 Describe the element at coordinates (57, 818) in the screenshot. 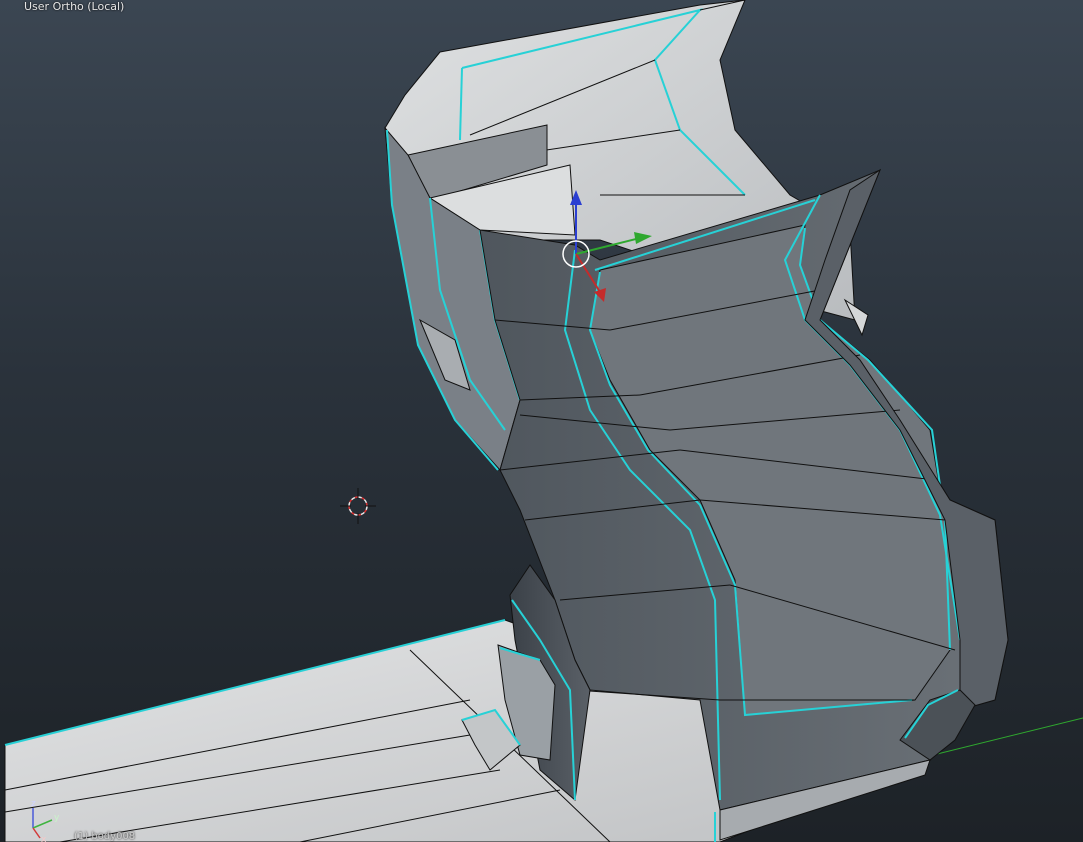

I see `axis-y-label: y` at that location.